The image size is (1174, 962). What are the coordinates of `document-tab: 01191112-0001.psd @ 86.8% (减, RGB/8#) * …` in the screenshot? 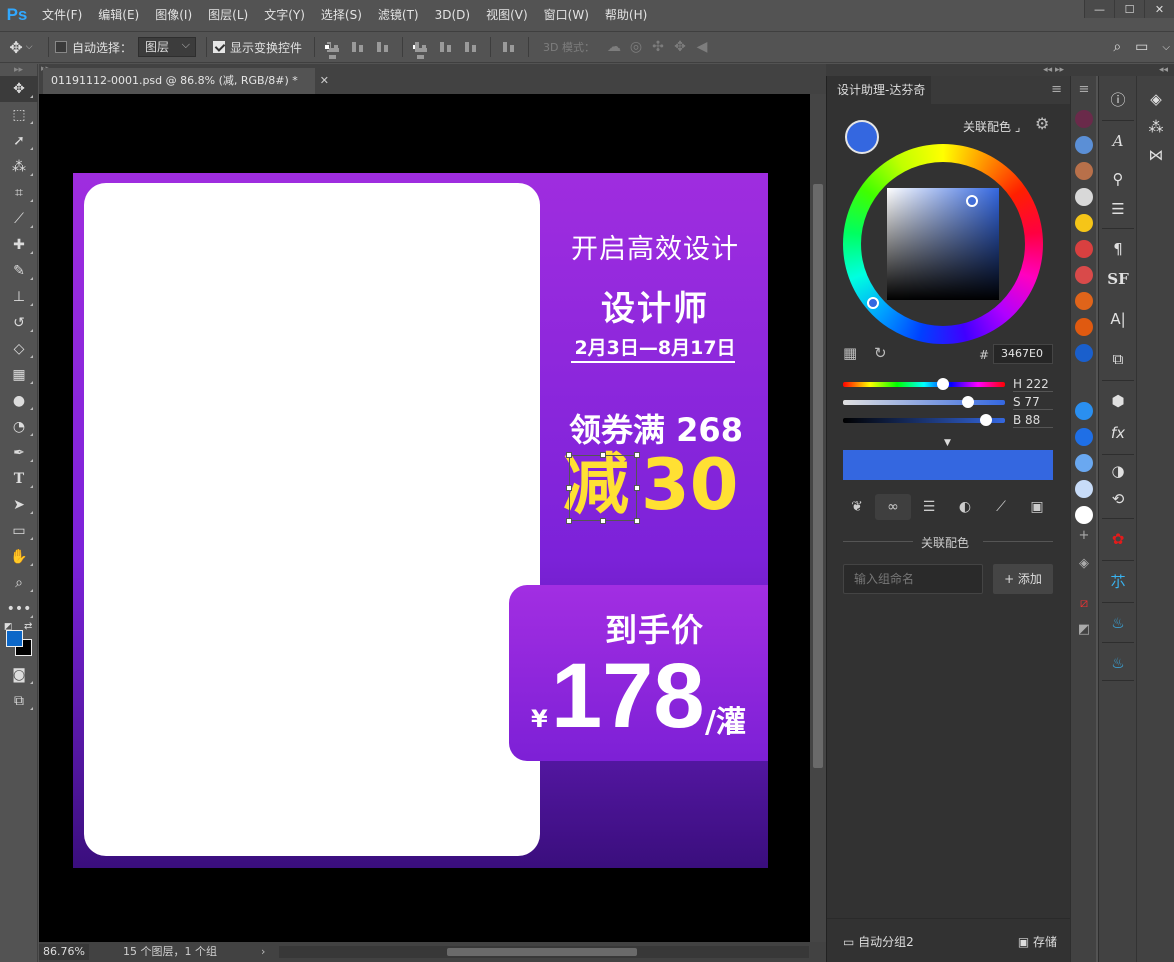 It's located at (186, 81).